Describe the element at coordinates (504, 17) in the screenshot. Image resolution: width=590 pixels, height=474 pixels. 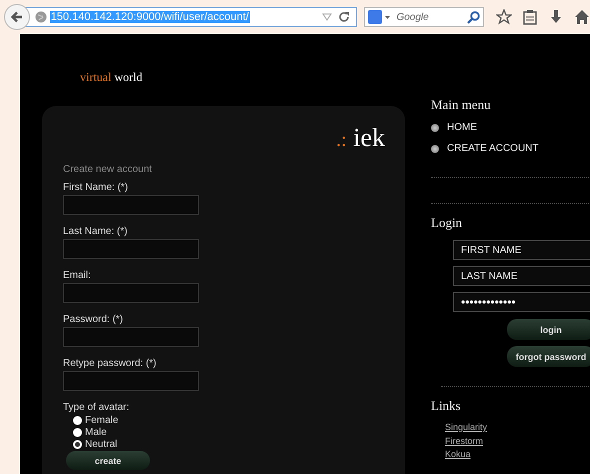
I see `star-icon` at that location.